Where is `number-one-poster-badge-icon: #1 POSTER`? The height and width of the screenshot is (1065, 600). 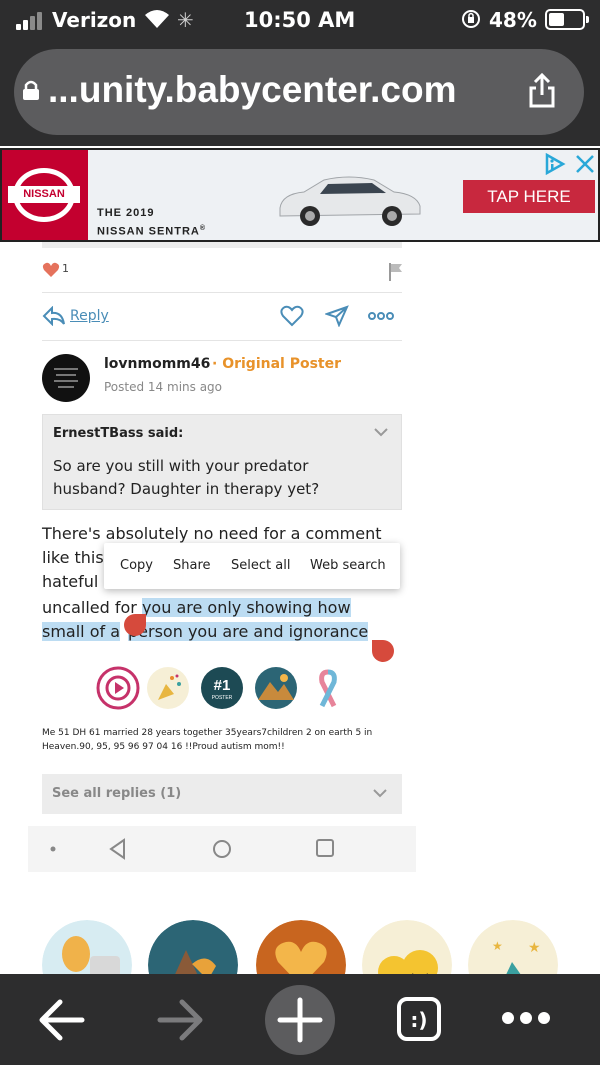 number-one-poster-badge-icon: #1 POSTER is located at coordinates (222, 688).